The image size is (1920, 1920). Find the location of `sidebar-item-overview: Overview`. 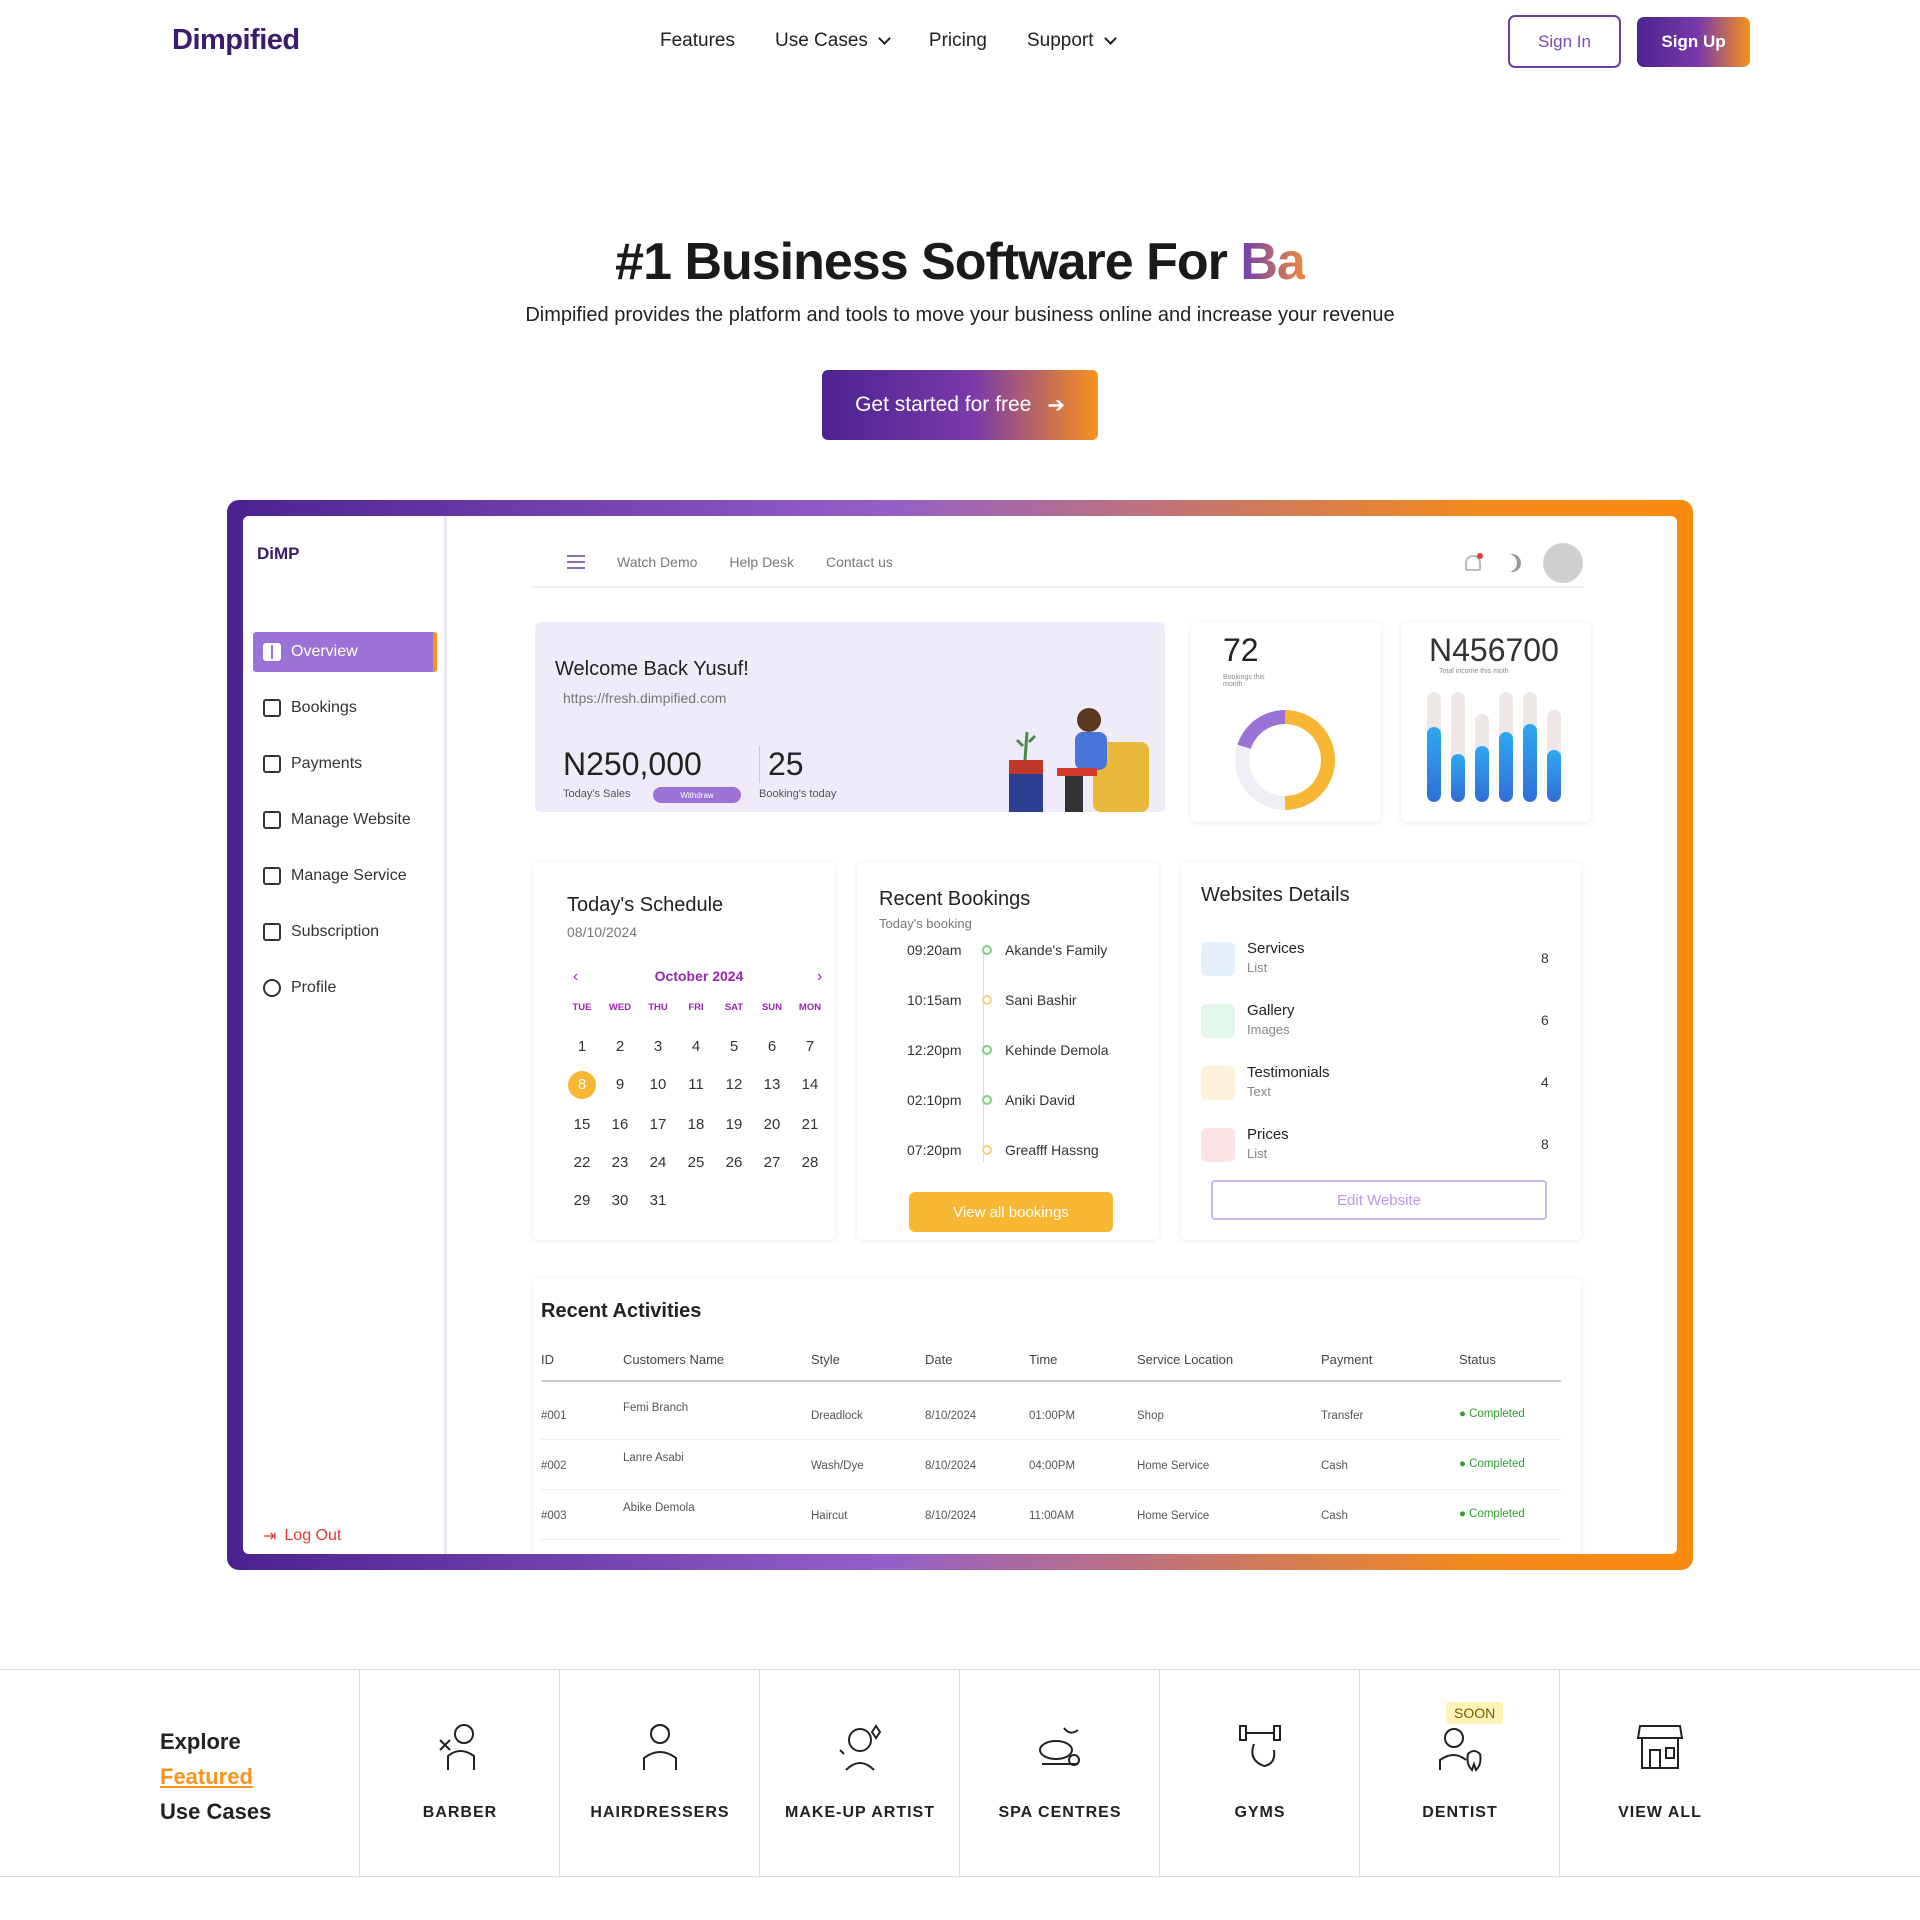

sidebar-item-overview: Overview is located at coordinates (345, 652).